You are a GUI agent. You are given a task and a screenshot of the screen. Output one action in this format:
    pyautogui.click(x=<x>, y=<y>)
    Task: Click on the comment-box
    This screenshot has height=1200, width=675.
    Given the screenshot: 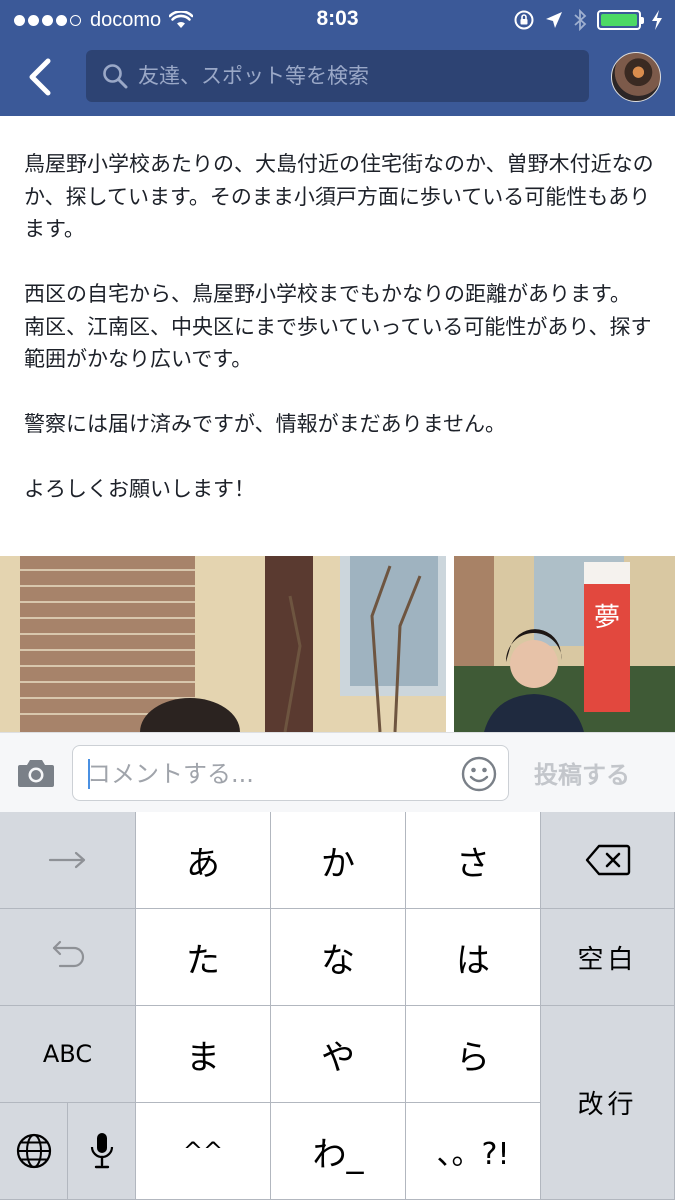 What is the action you would take?
    pyautogui.click(x=290, y=773)
    